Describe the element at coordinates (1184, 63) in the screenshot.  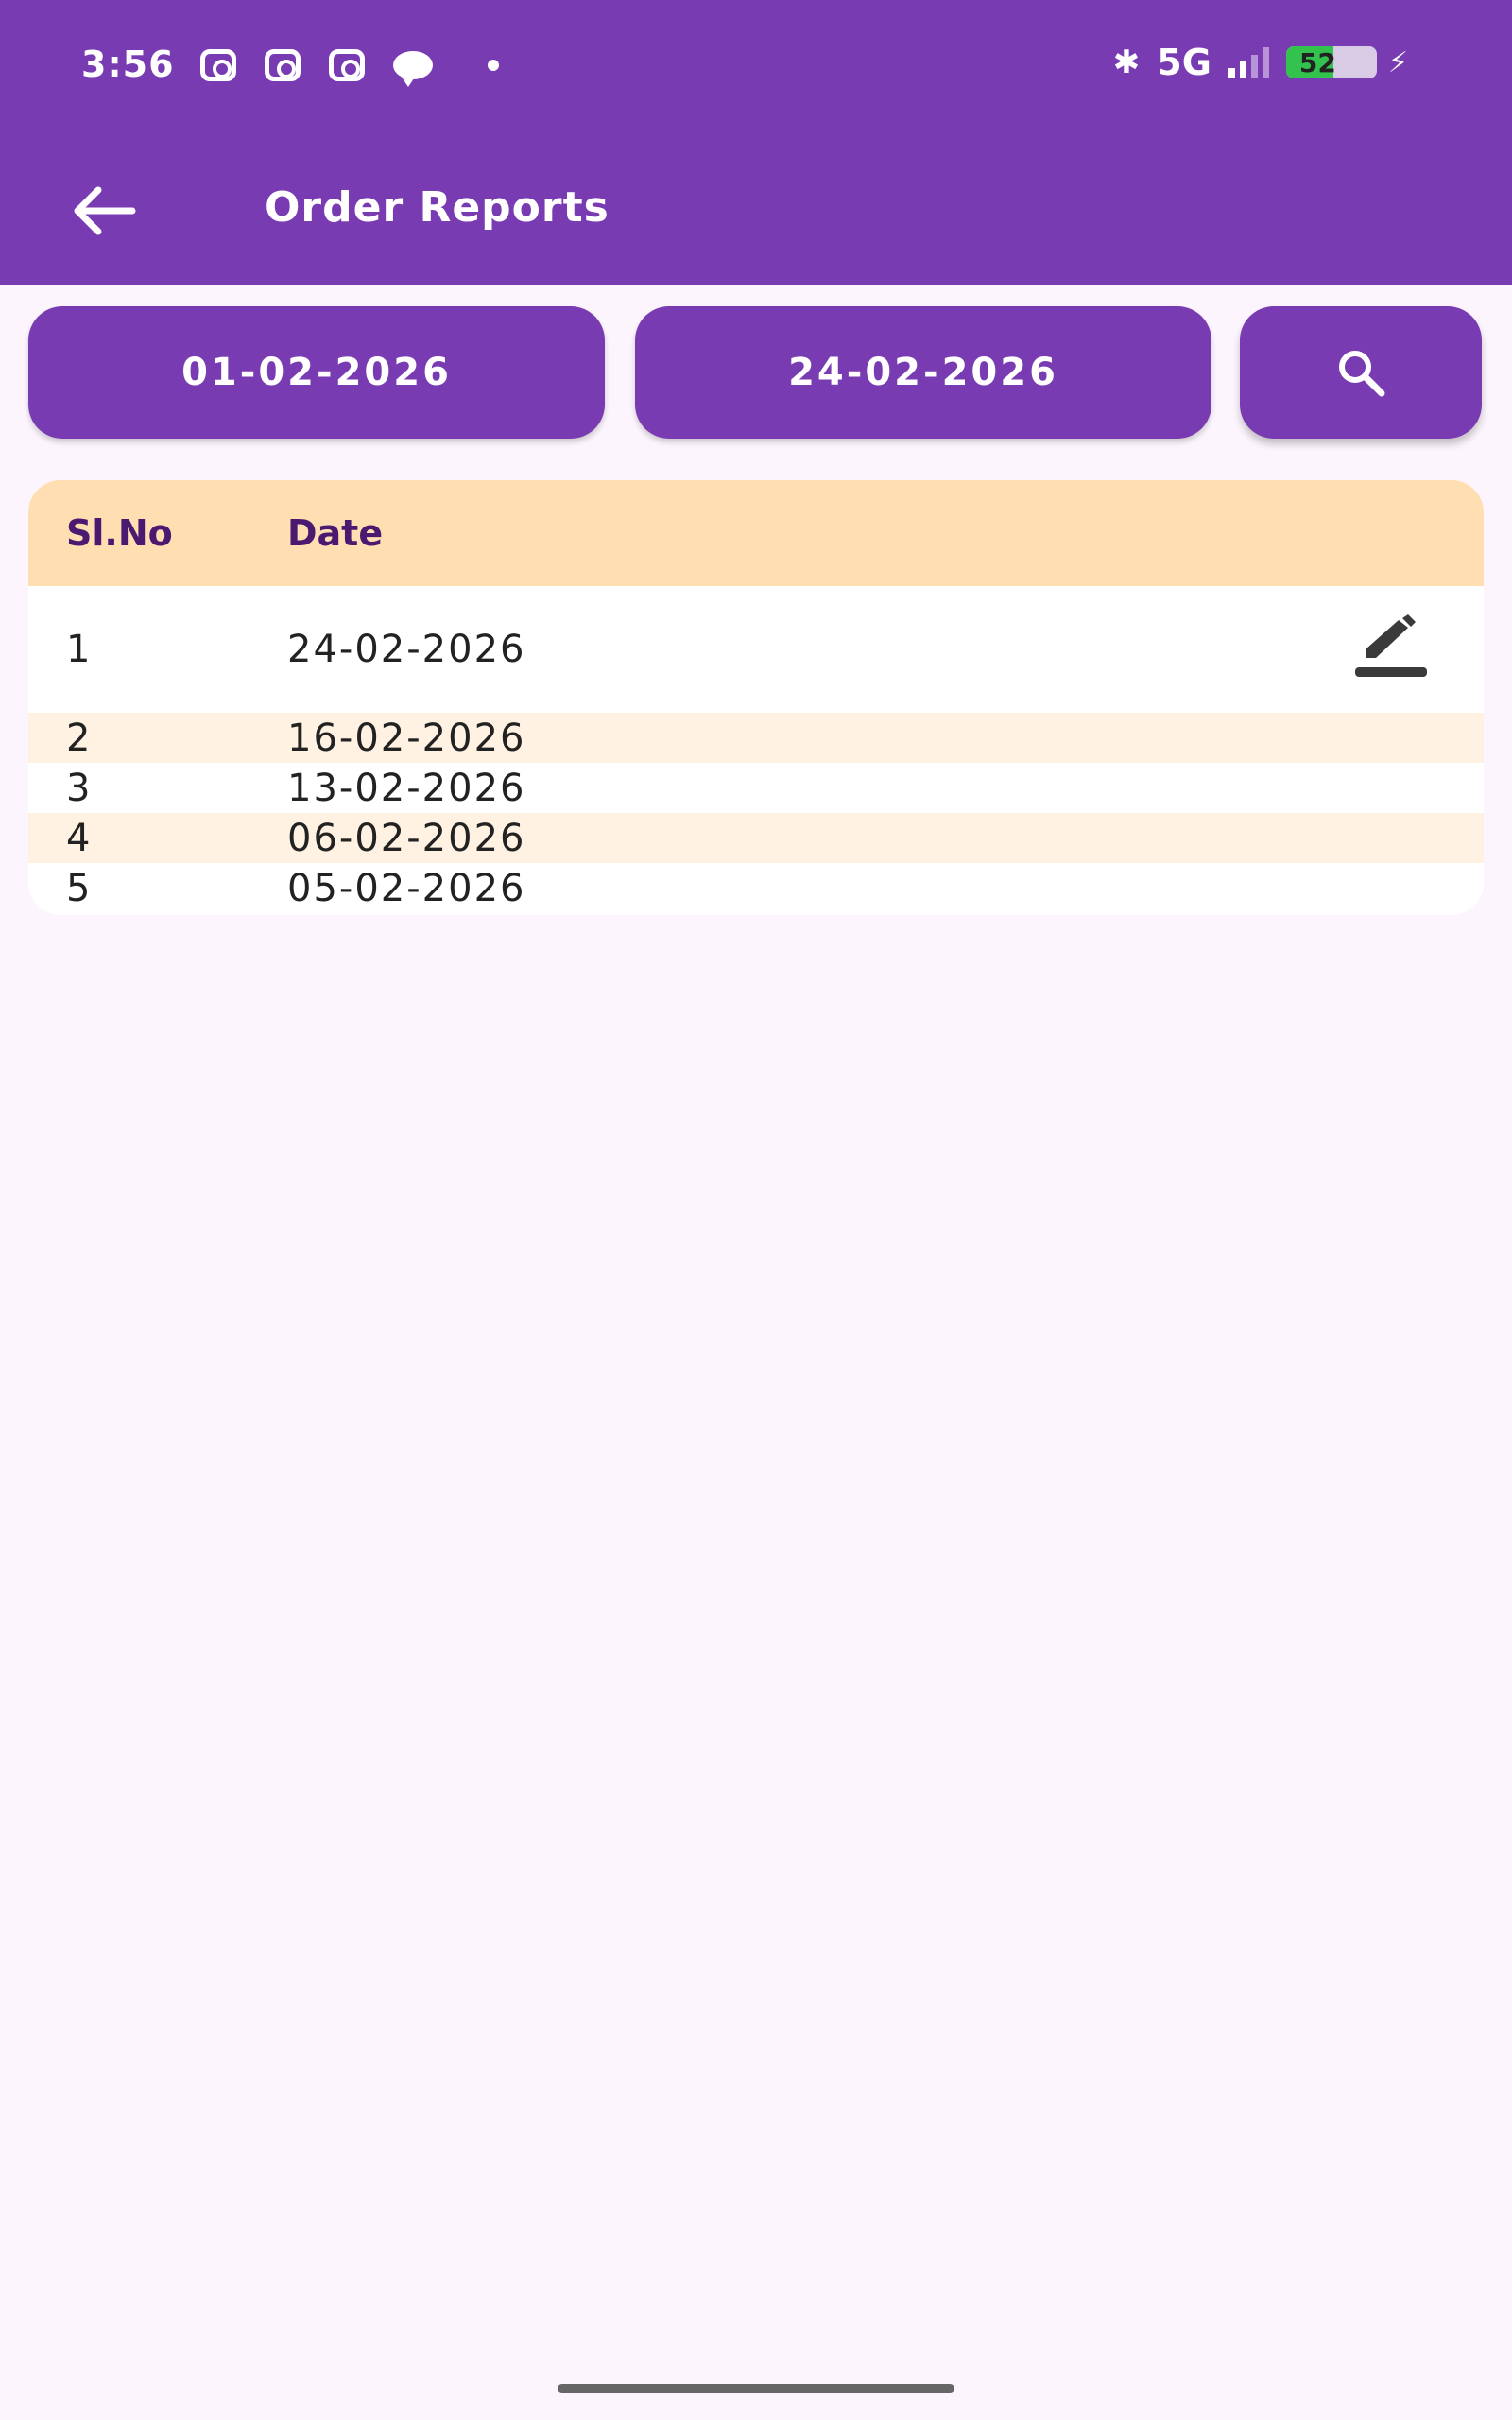
I see `network-type: 5G` at that location.